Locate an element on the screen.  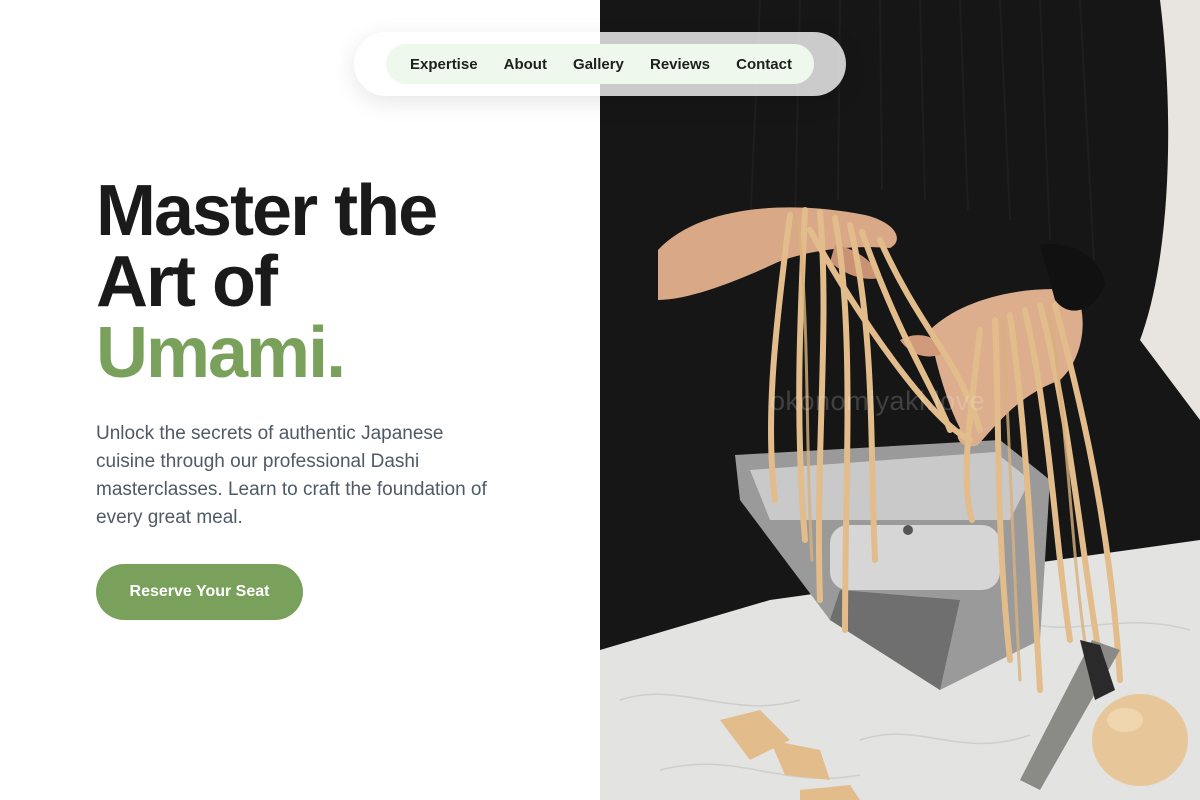
nav-menu: Expertise About Gallery Reviews Contact is located at coordinates (600, 64).